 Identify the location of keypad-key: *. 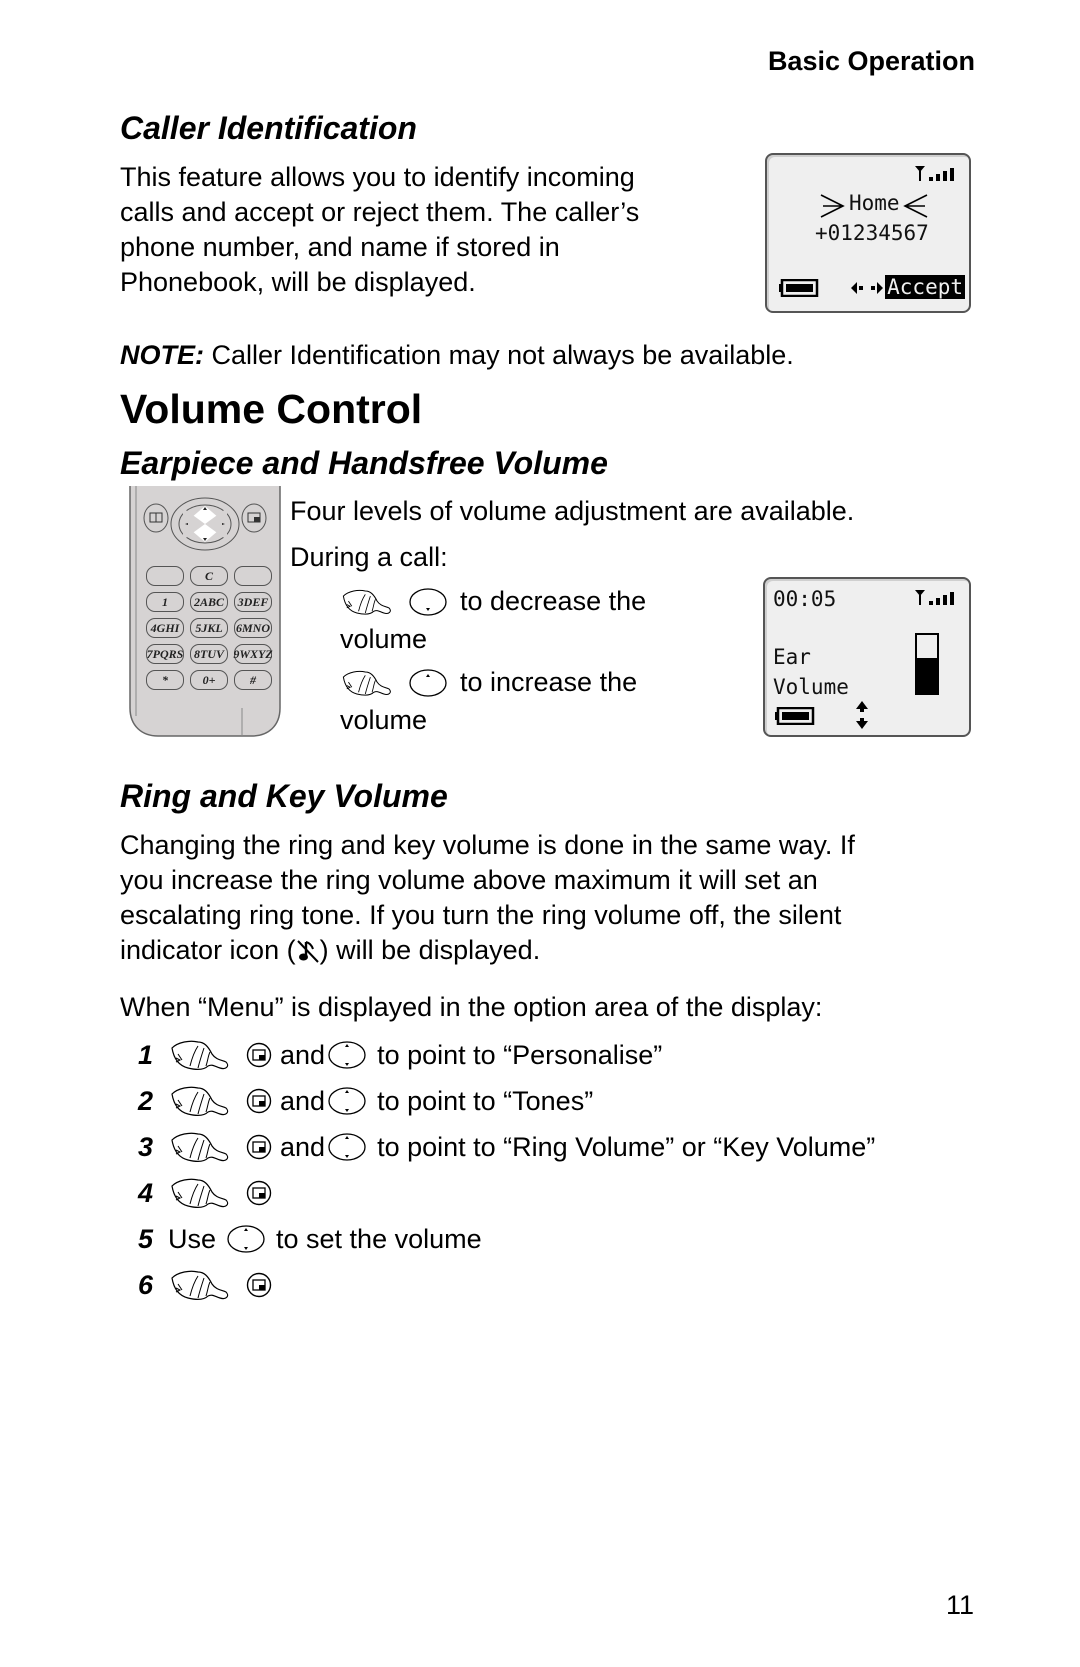
(165, 680).